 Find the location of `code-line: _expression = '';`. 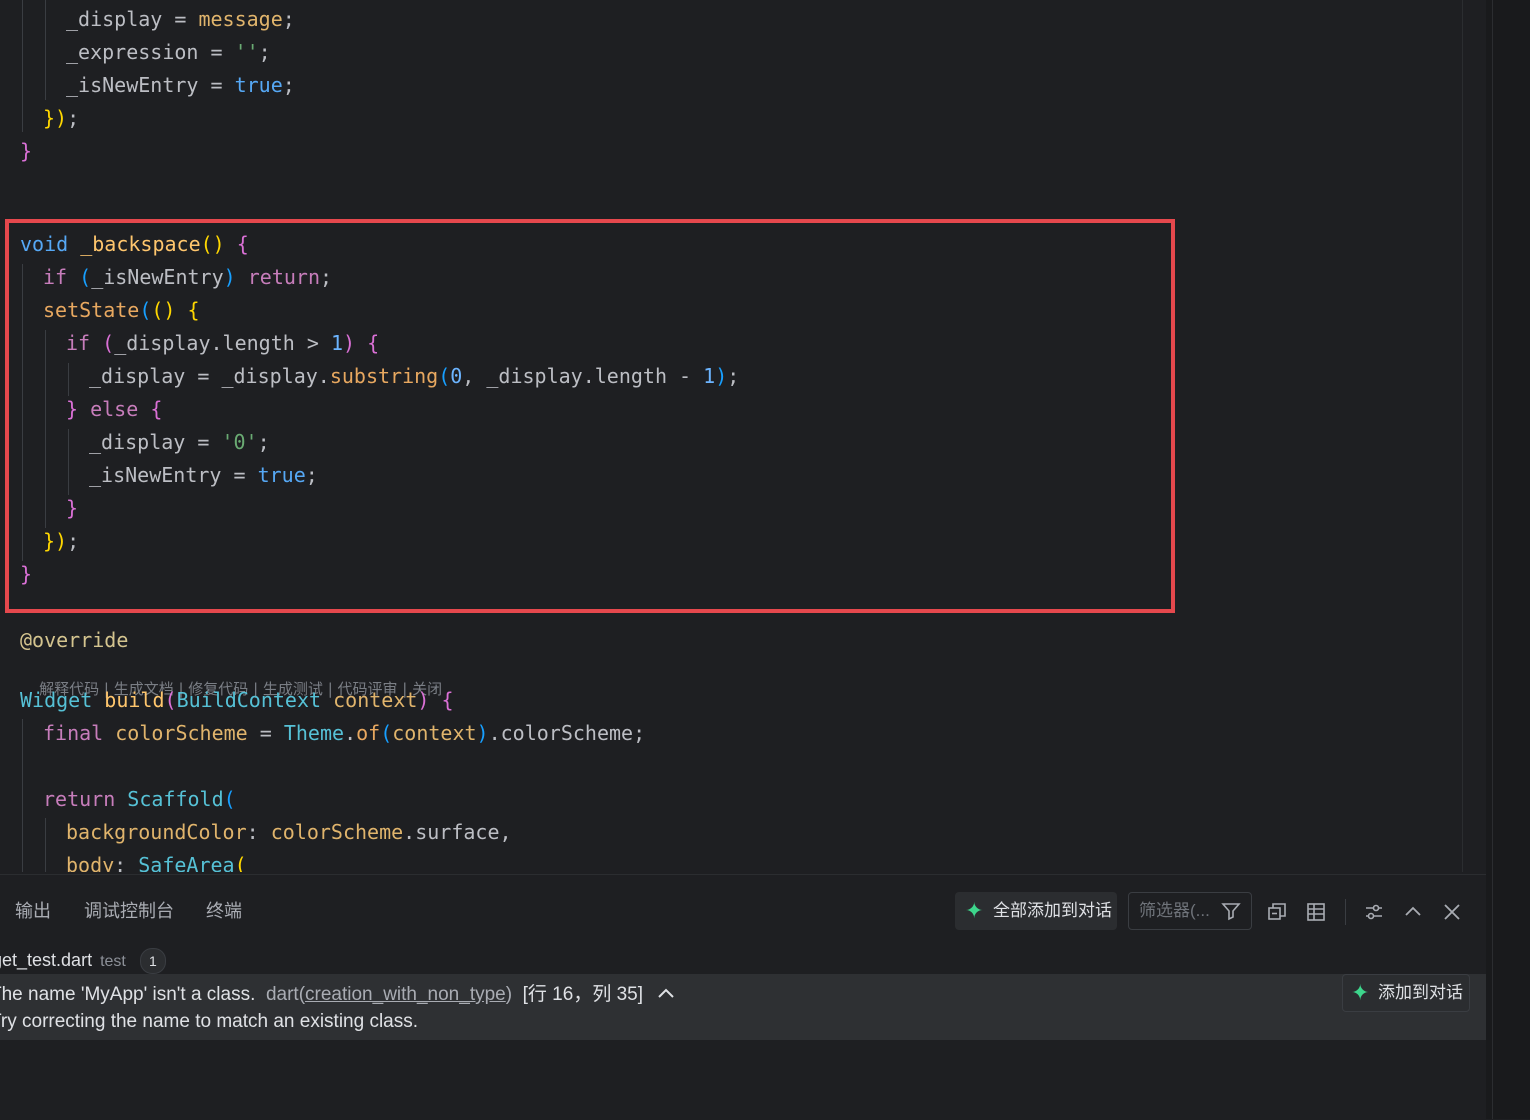

code-line: _expression = ''; is located at coordinates (168, 52).